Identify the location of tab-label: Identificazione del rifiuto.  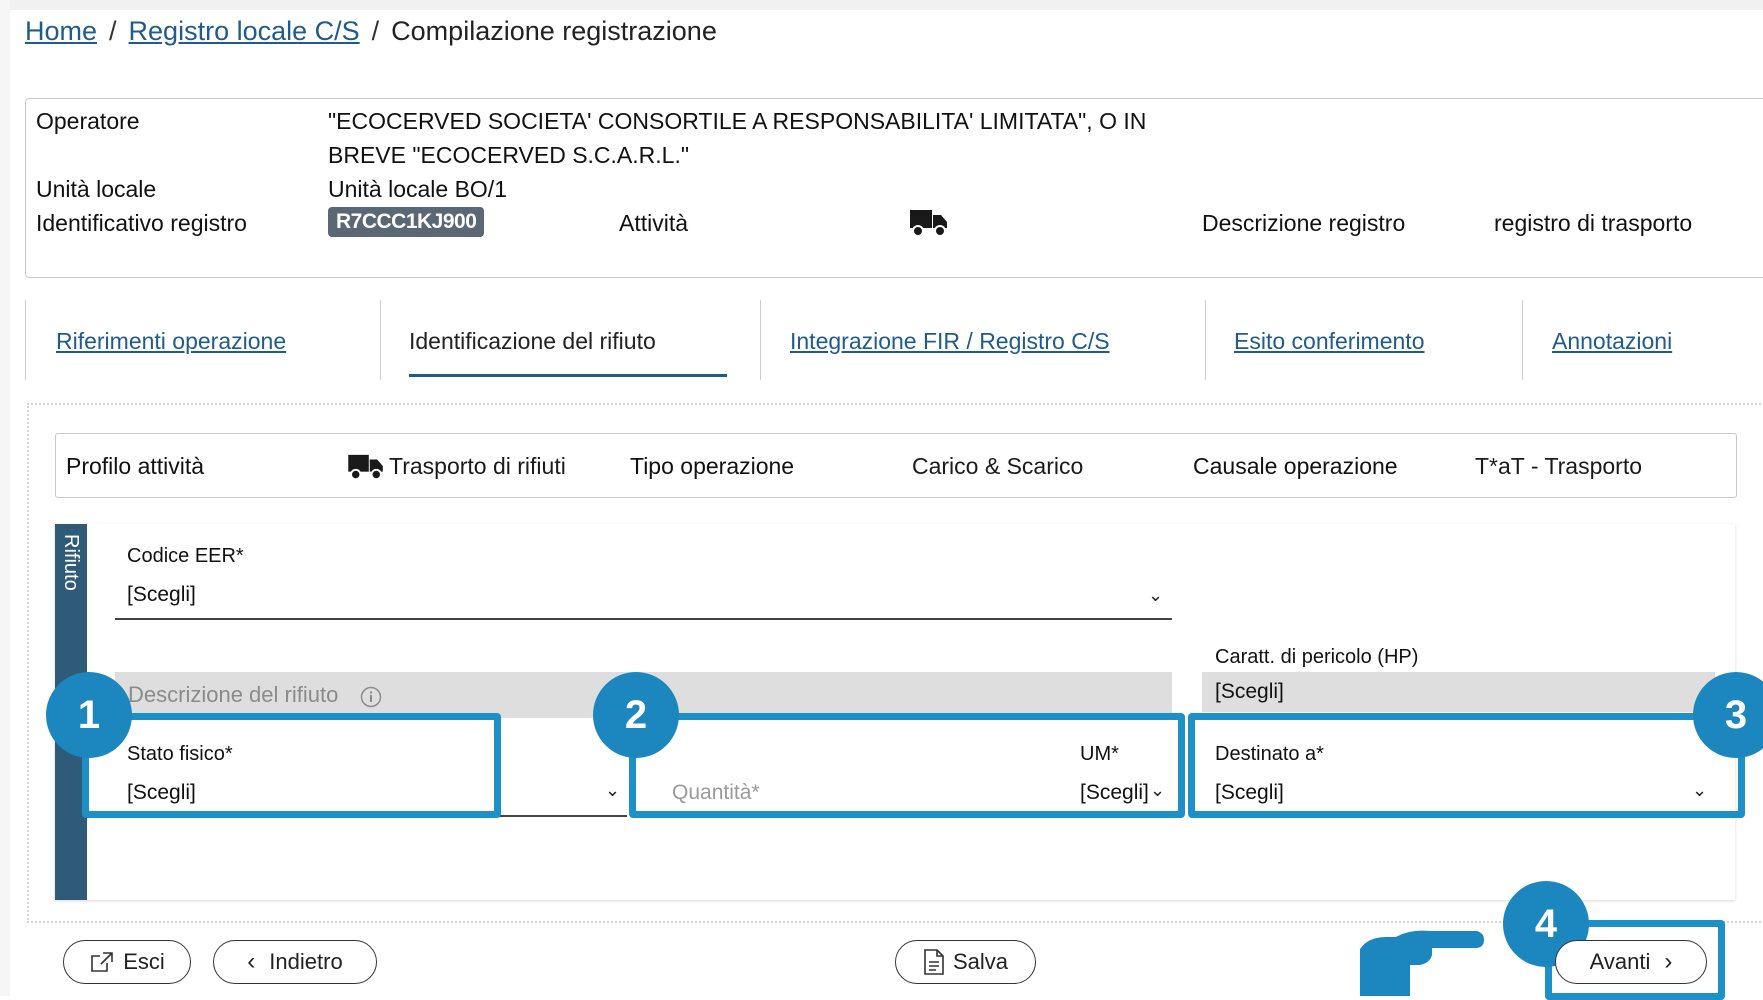
(532, 341).